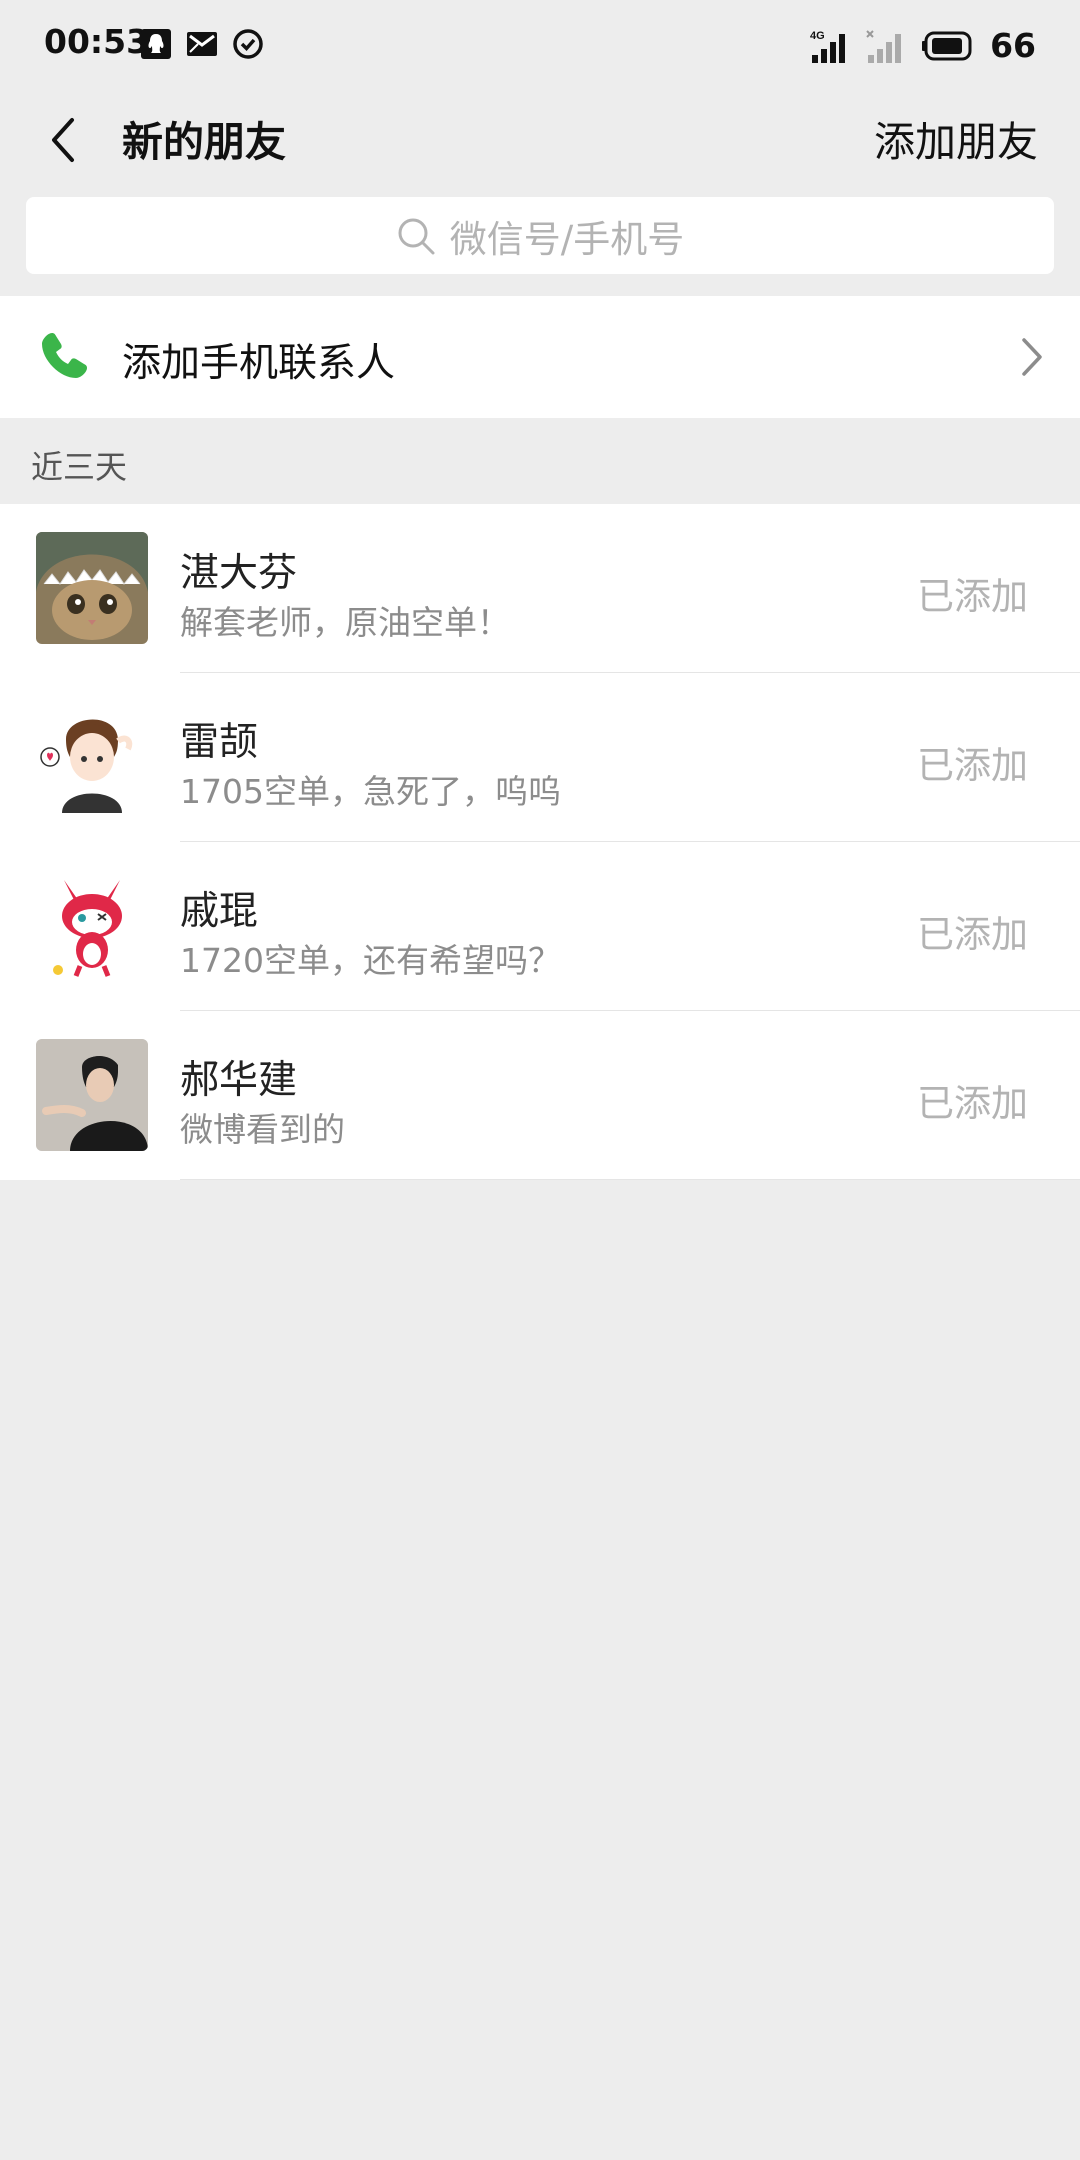 The image size is (1080, 2160). I want to click on network-label: 4G, so click(817, 36).